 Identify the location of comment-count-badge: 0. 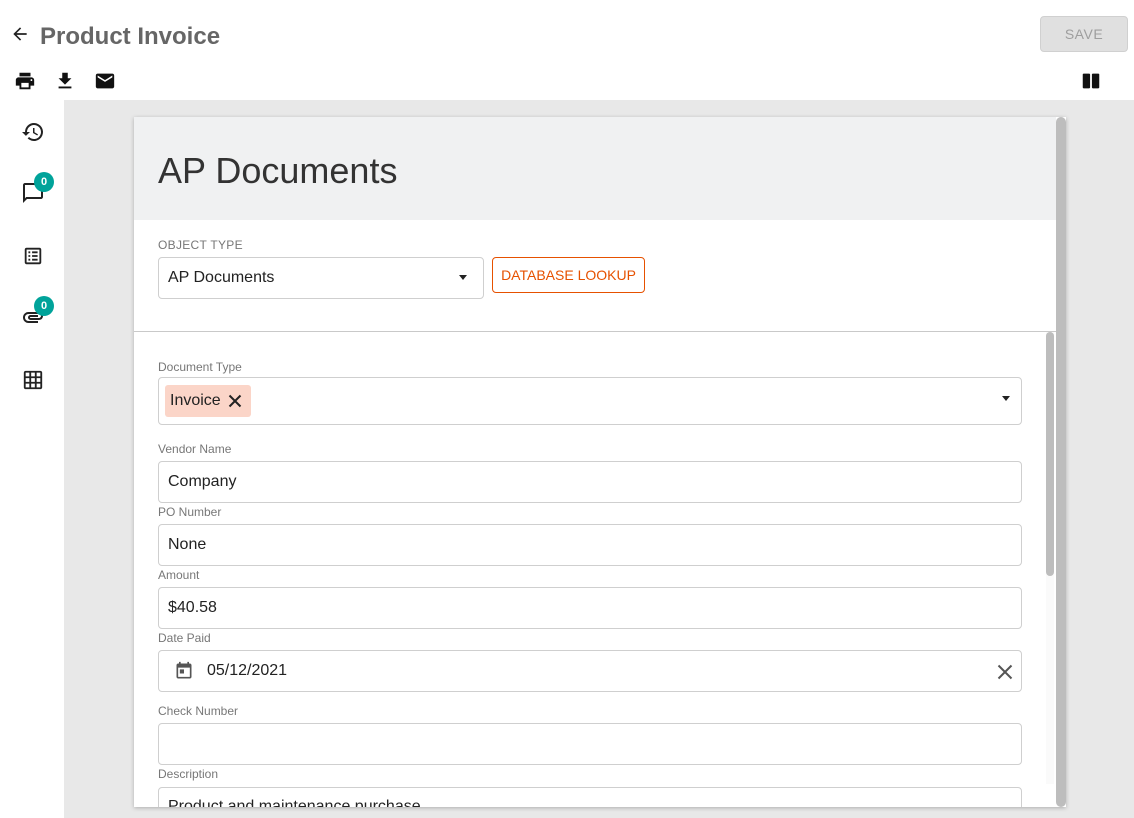
(44, 182).